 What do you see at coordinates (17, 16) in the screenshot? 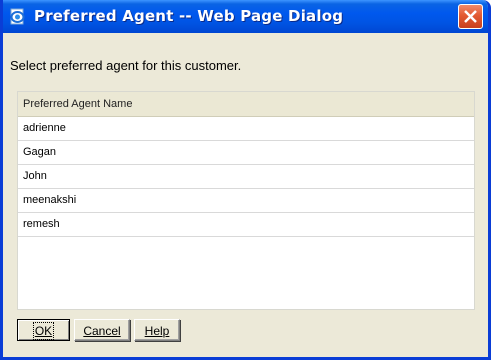
I see `ie-page-icon` at bounding box center [17, 16].